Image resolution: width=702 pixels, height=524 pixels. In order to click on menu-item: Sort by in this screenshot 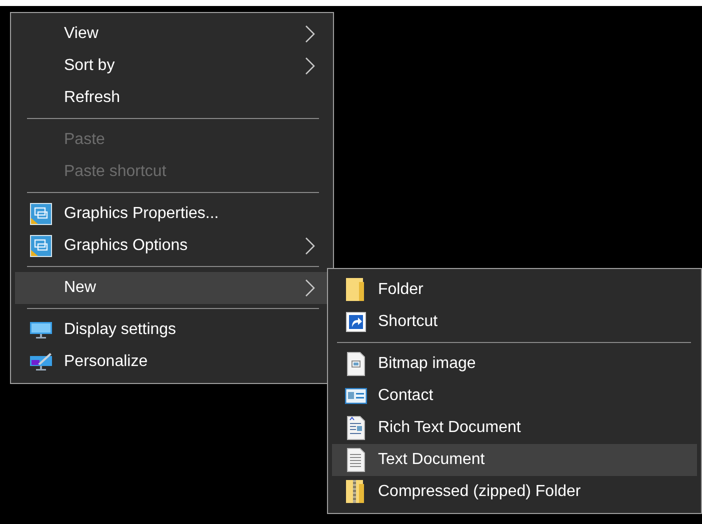, I will do `click(172, 66)`.